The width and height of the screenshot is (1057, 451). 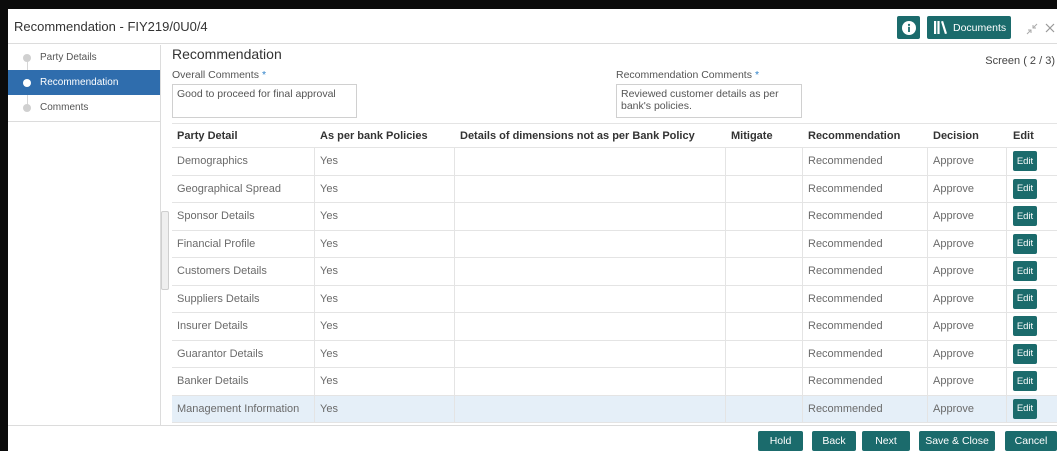 What do you see at coordinates (243, 353) in the screenshot?
I see `cell-party-detail: Guarantor Details` at bounding box center [243, 353].